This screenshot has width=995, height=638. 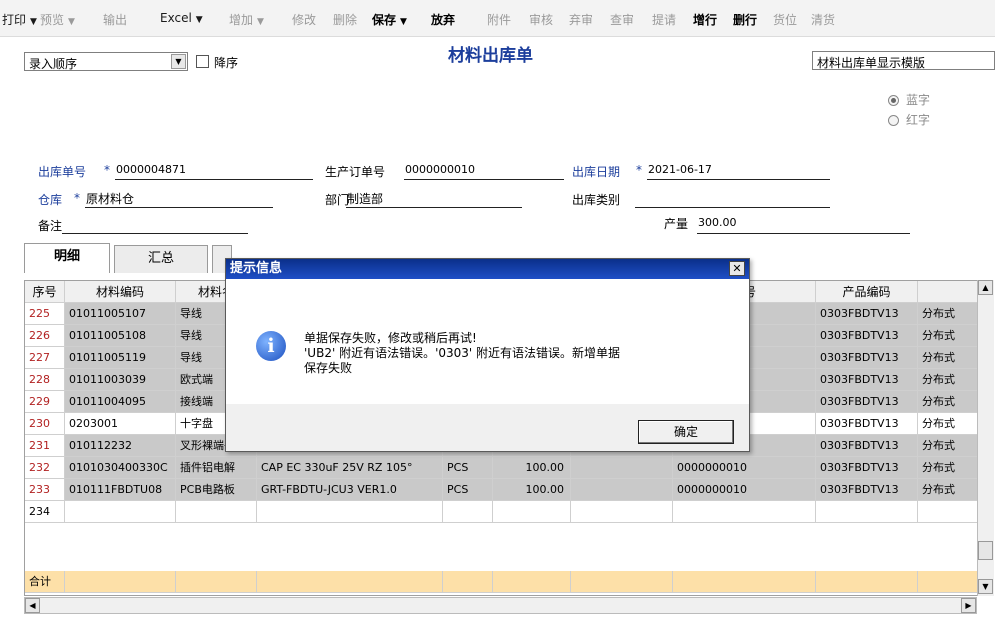 I want to click on table-cell: 227, so click(x=45, y=358).